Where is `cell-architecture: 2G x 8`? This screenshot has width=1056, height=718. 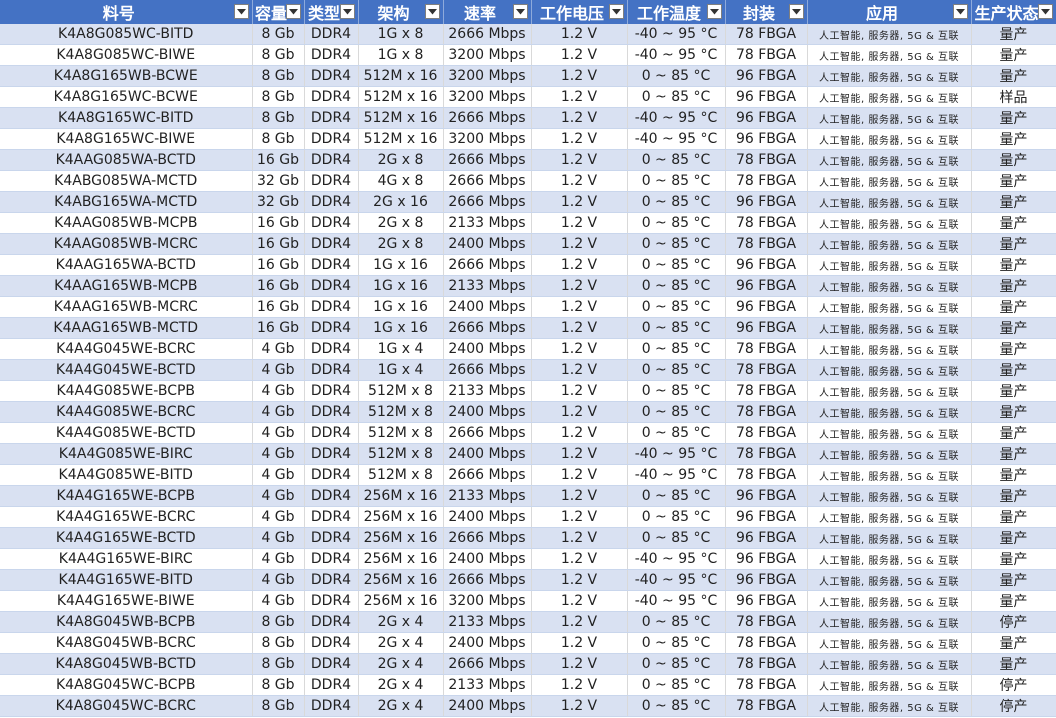 cell-architecture: 2G x 8 is located at coordinates (401, 223).